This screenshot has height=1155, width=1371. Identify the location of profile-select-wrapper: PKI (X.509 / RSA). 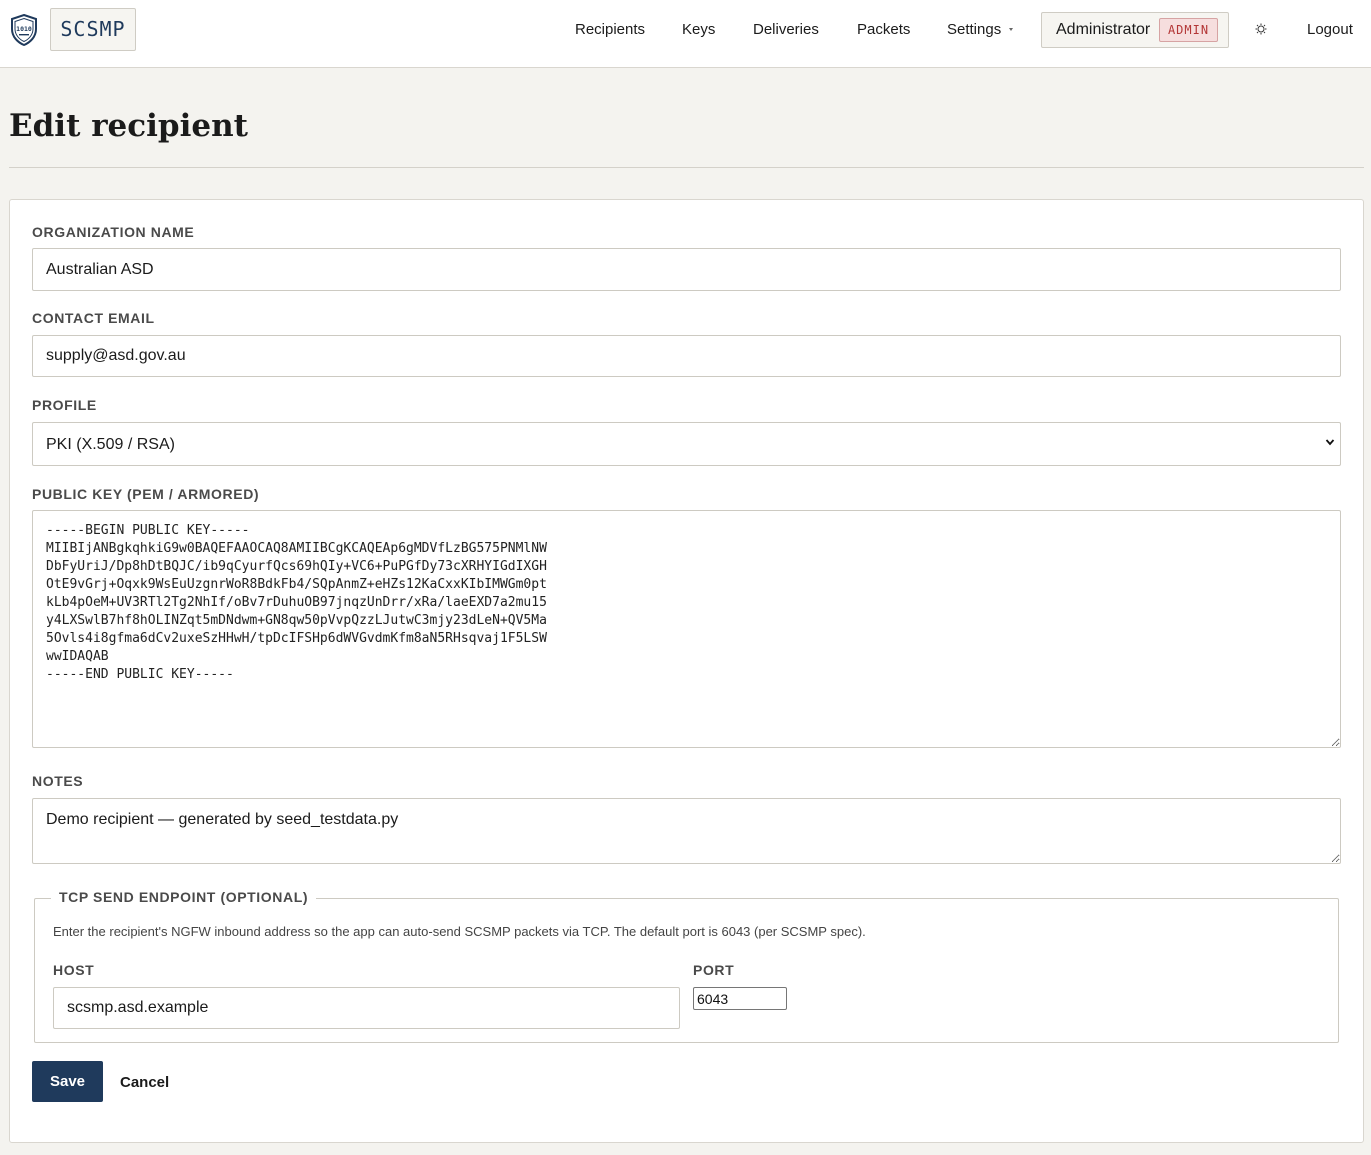
(686, 444).